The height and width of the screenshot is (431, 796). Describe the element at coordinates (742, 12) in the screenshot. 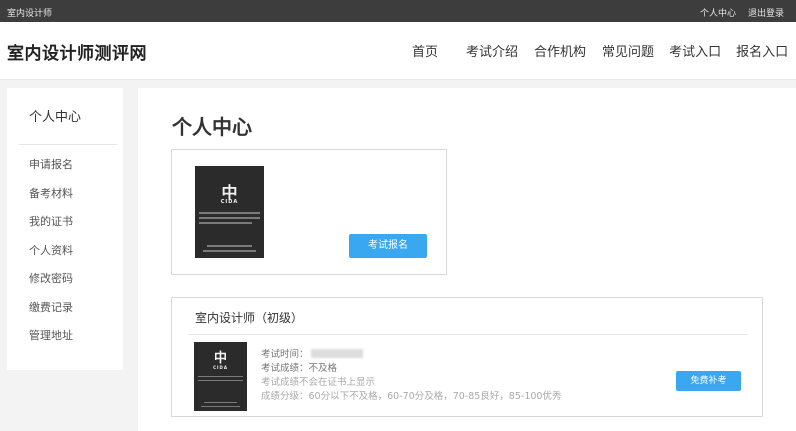

I see `top-bar-links: 个人中心 退出登录` at that location.